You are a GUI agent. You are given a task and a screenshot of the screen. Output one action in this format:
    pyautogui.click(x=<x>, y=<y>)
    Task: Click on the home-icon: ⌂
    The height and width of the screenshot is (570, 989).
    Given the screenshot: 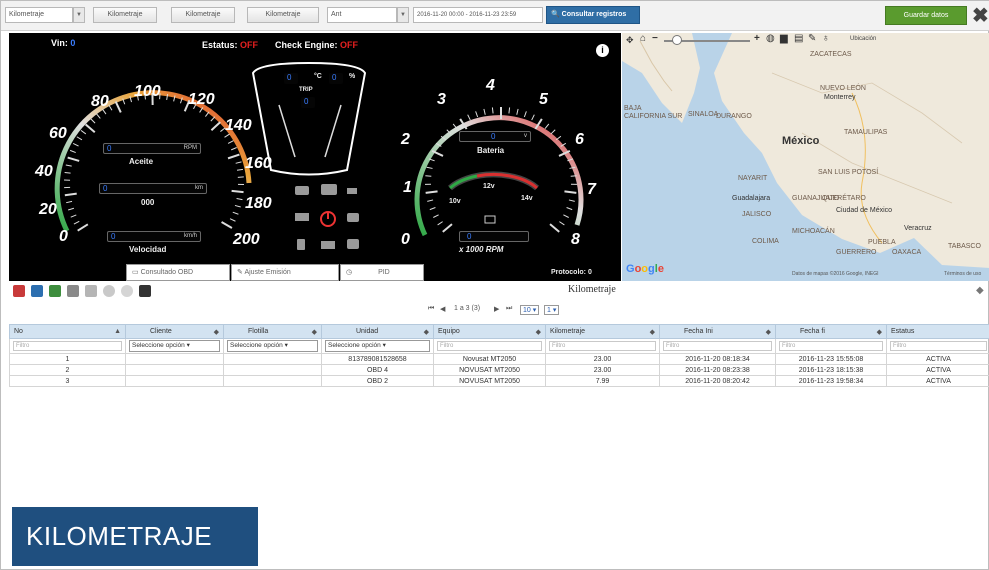 What is the action you would take?
    pyautogui.click(x=643, y=38)
    